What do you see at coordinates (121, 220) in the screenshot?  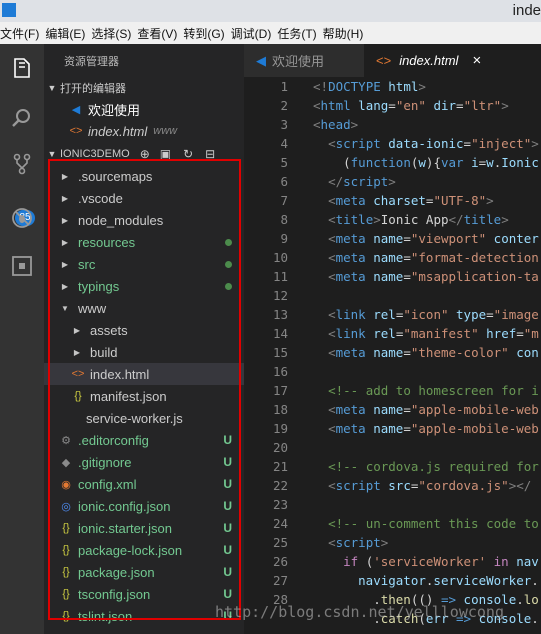 I see `tree-label: node_modules` at bounding box center [121, 220].